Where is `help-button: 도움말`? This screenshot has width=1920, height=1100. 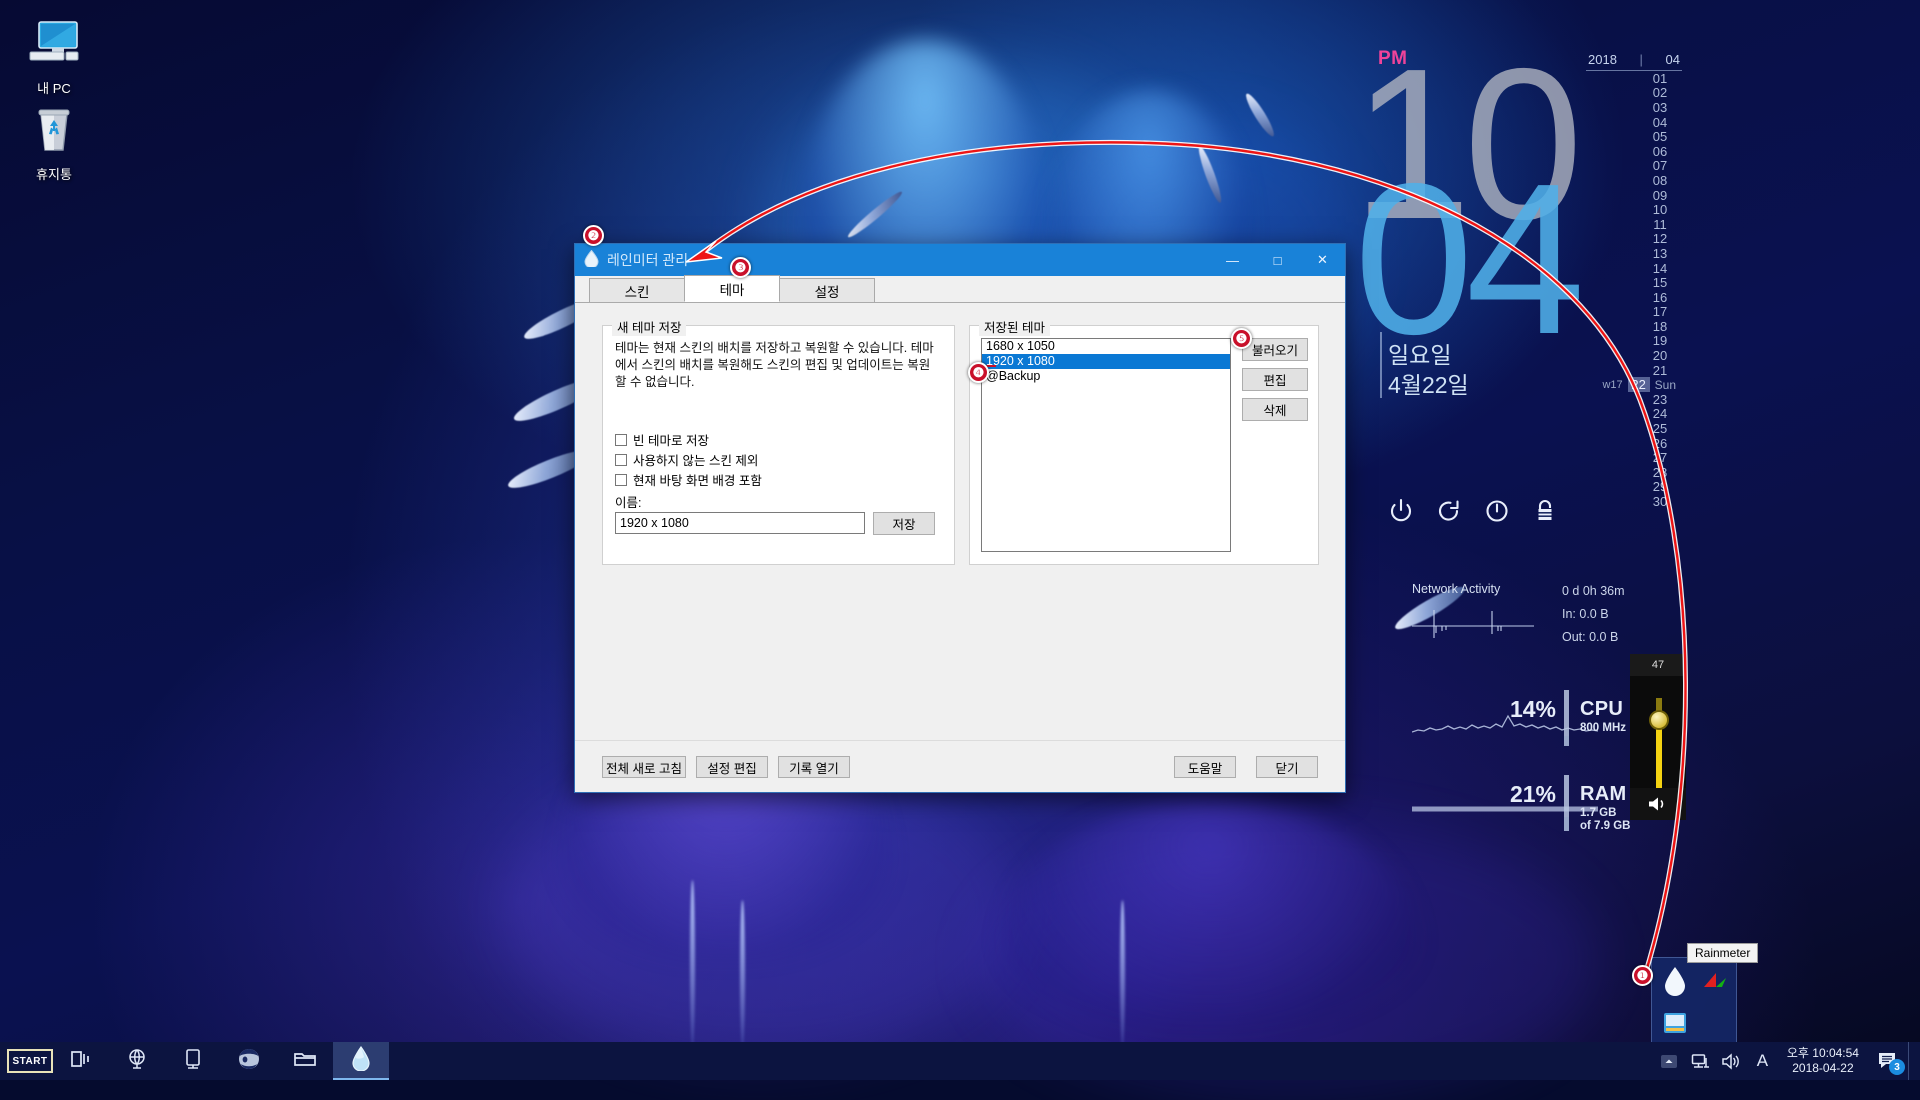
help-button: 도움말 is located at coordinates (1205, 767).